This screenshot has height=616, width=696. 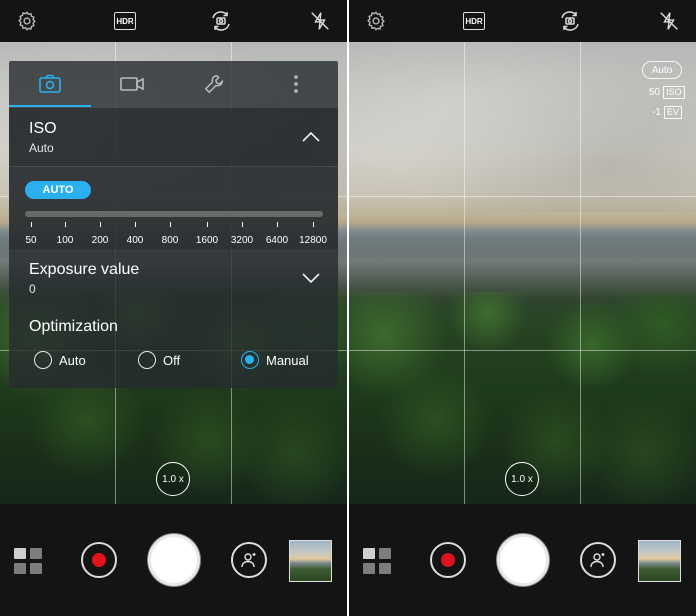 I want to click on radio-circle-selected, so click(x=250, y=360).